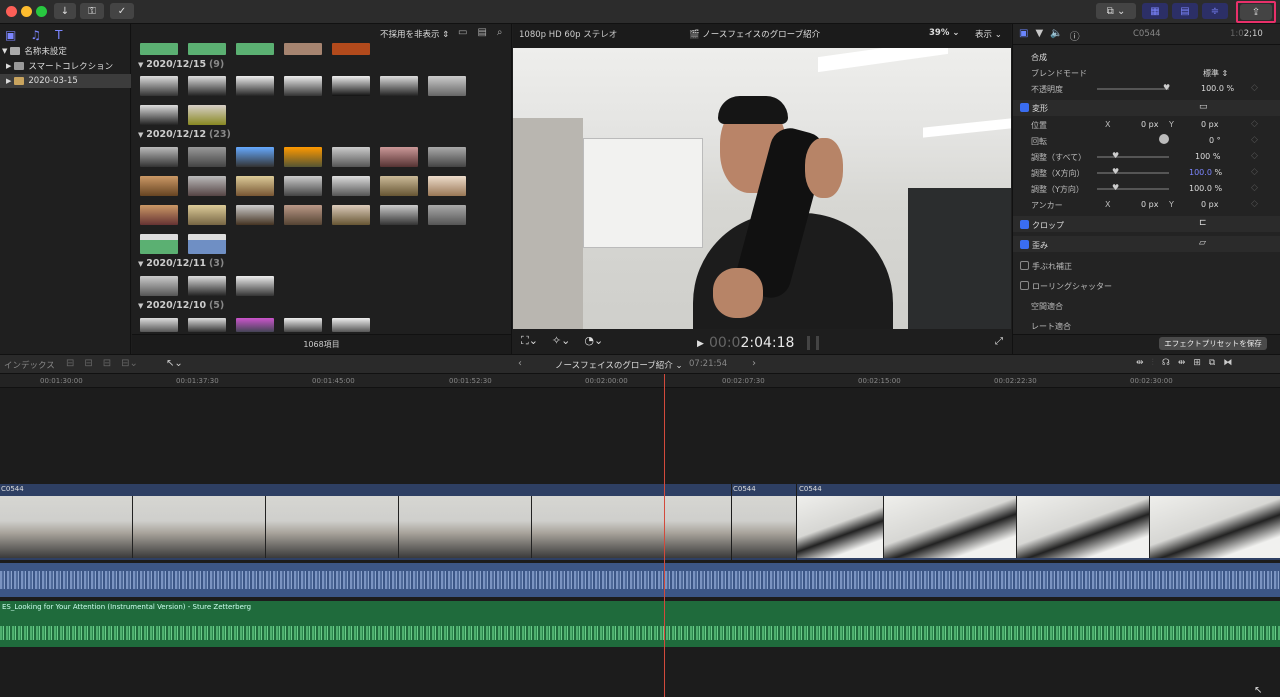 The width and height of the screenshot is (1280, 697). What do you see at coordinates (129, 363) in the screenshot?
I see `overwrite-clip-icon: ⊟⌄` at bounding box center [129, 363].